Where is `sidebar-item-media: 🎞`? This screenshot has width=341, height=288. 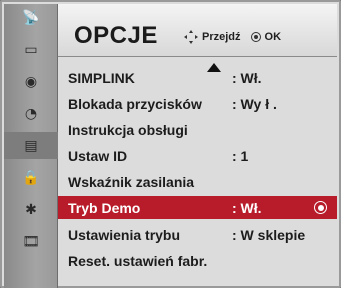
sidebar-item-media: 🎞 is located at coordinates (31, 241).